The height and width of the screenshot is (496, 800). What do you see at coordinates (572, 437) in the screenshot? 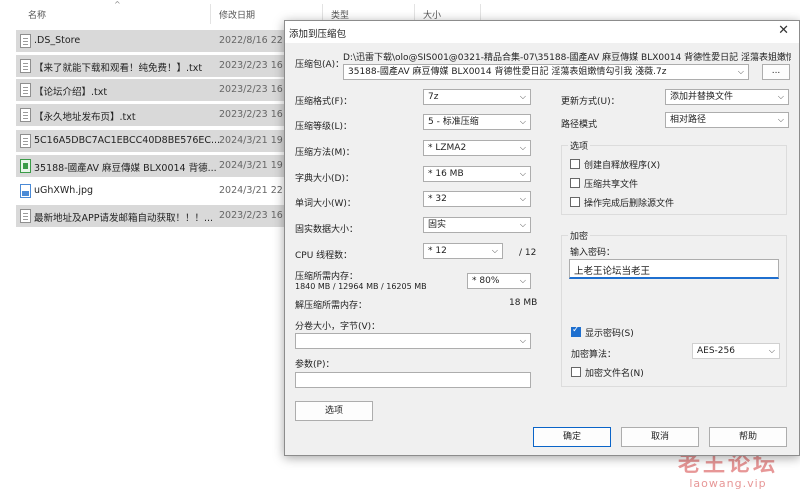
I see `ok-button: 确定` at bounding box center [572, 437].